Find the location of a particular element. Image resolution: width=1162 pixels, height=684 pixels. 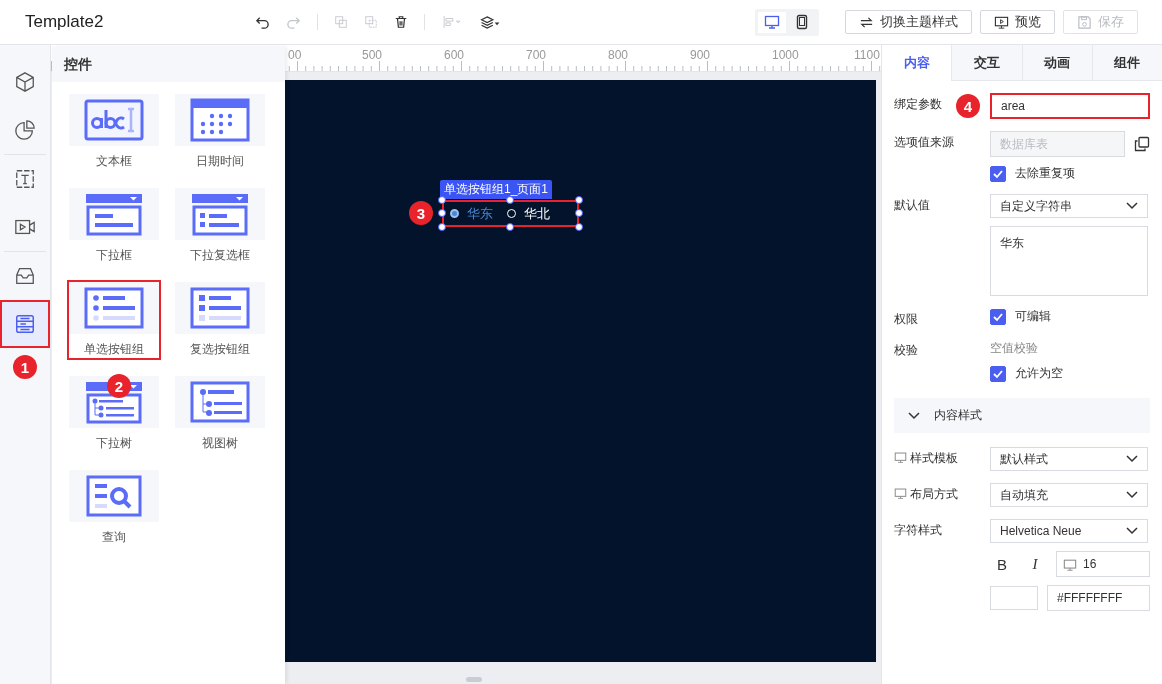

property-label: 字符样式 is located at coordinates (918, 530).